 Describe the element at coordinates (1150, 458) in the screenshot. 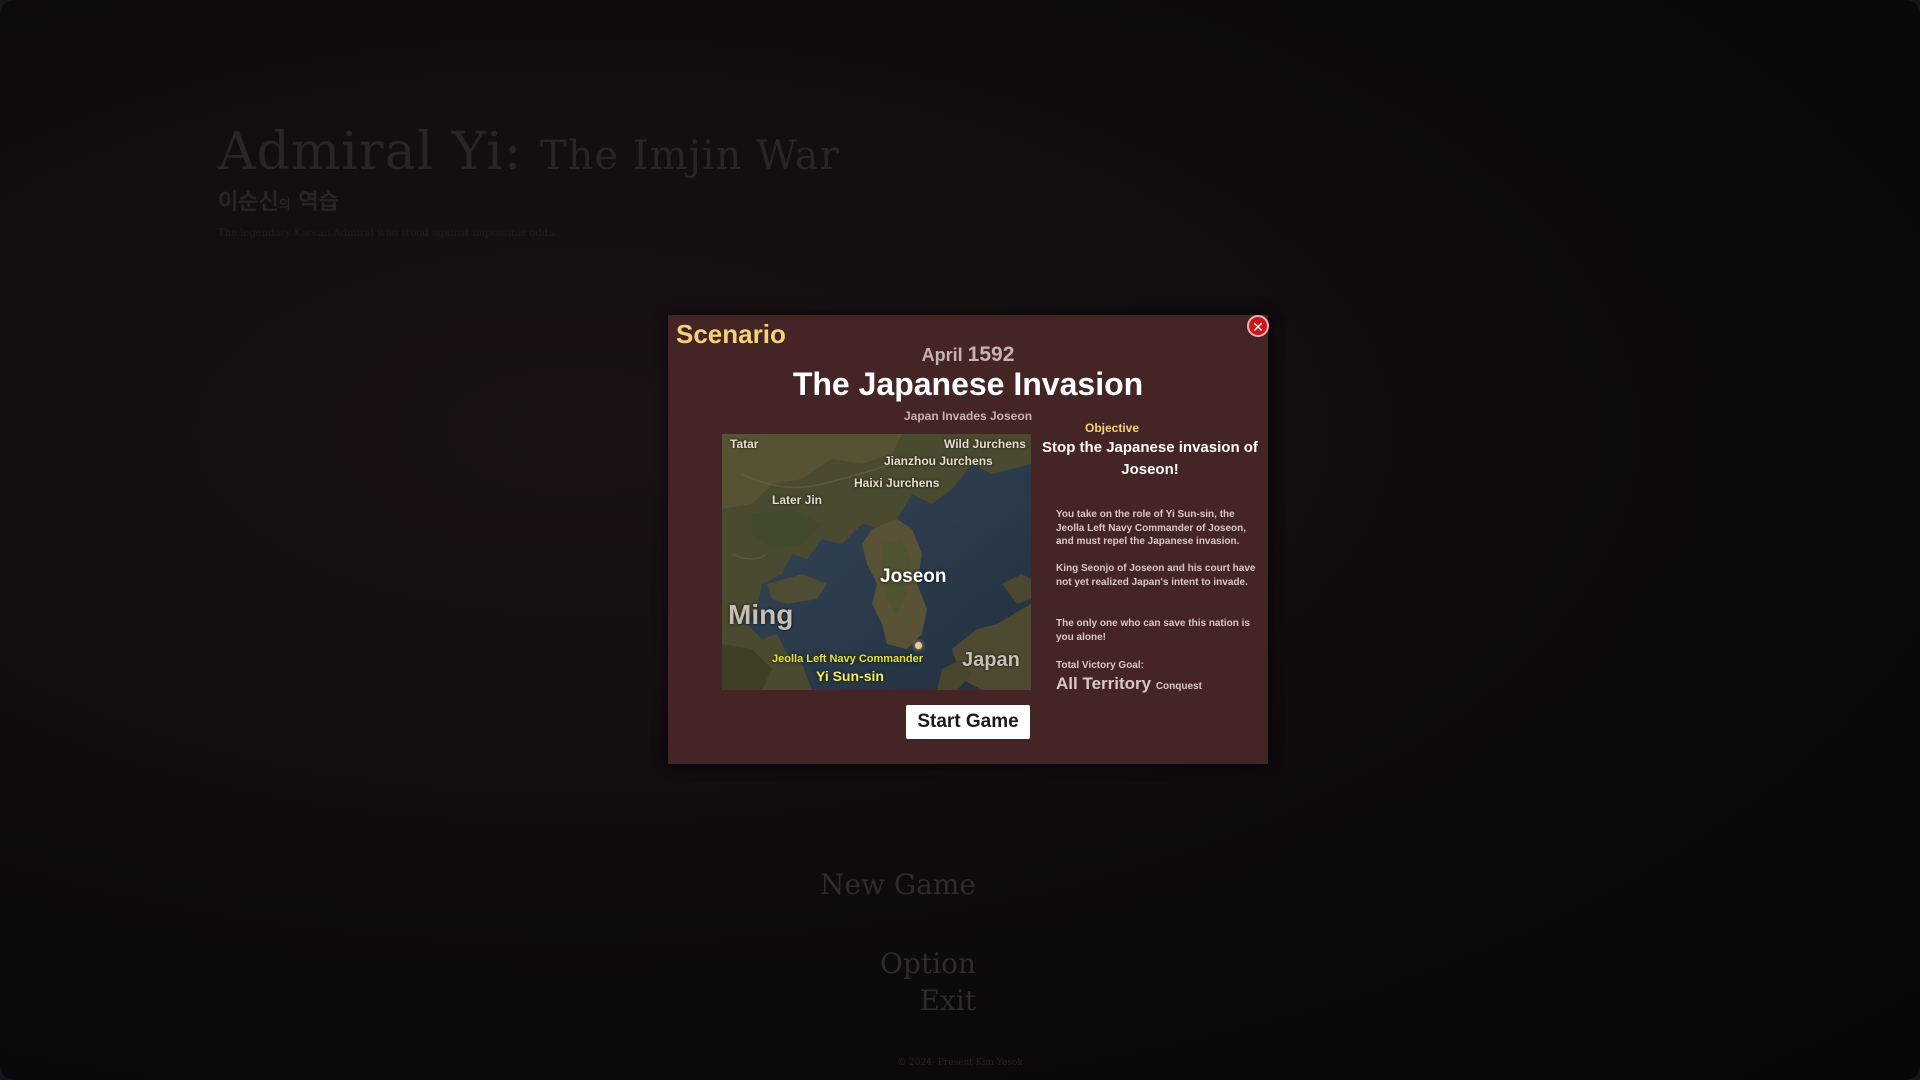

I see `objective-text: Stop the Japanese invasion of Joseon!` at that location.